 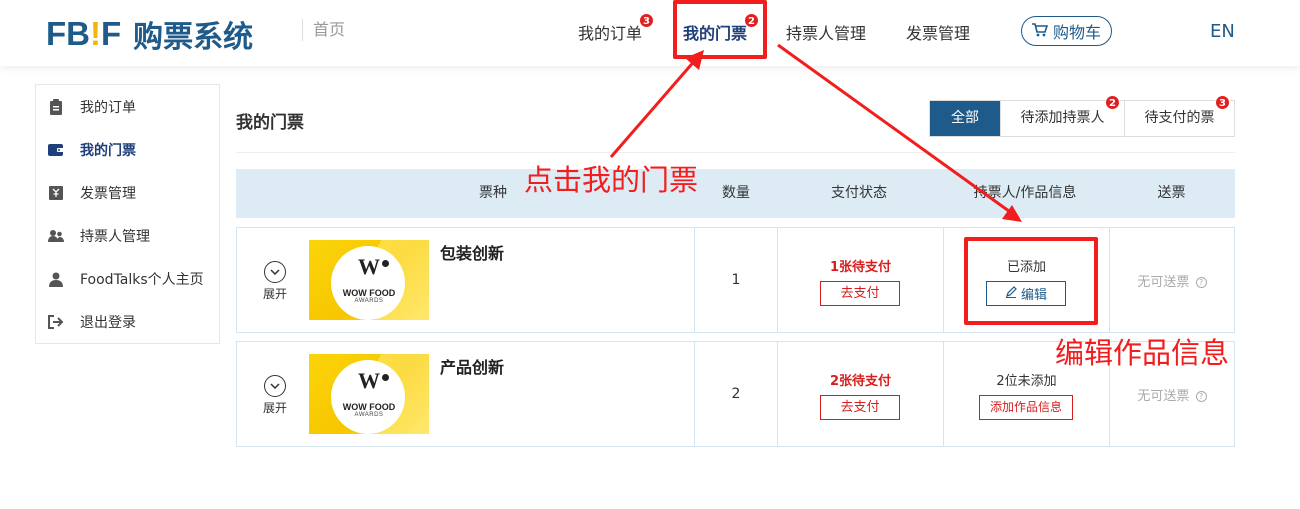 I want to click on sidebar-item-label: 我的订单, so click(x=108, y=108).